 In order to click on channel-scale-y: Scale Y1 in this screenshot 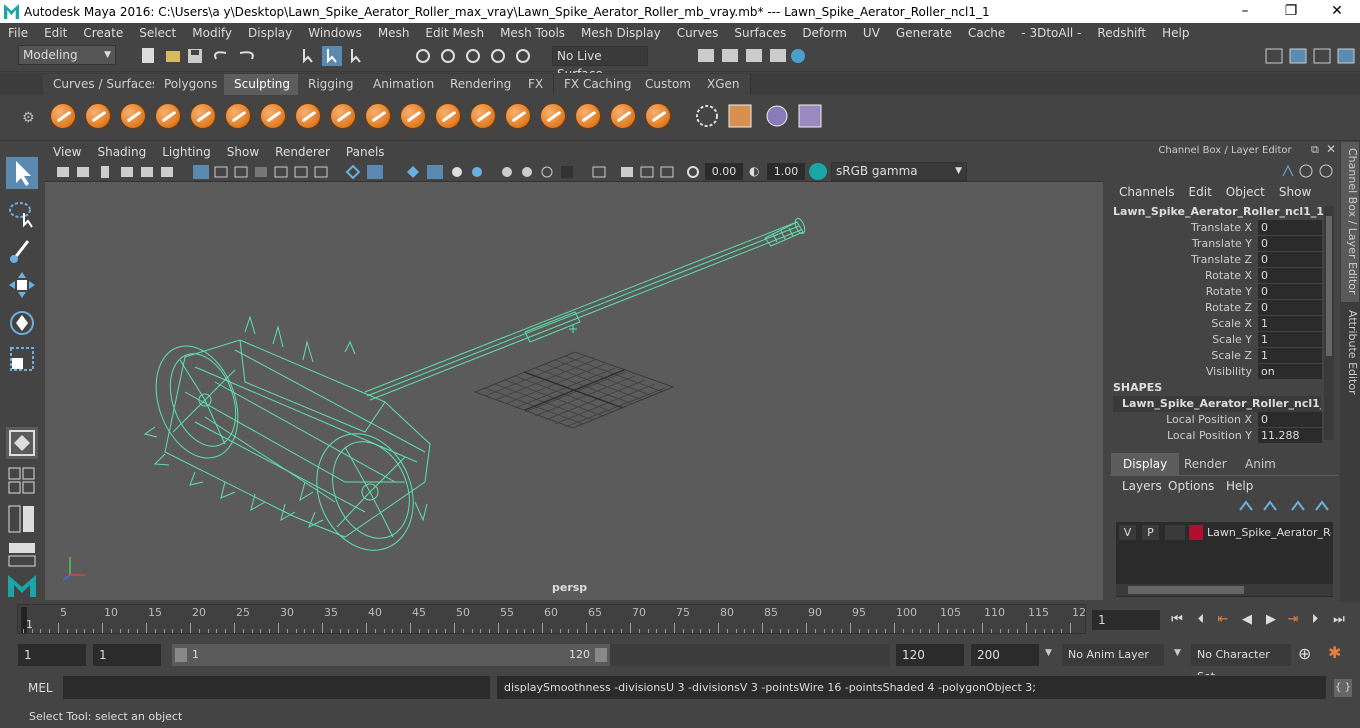, I will do `click(1216, 340)`.